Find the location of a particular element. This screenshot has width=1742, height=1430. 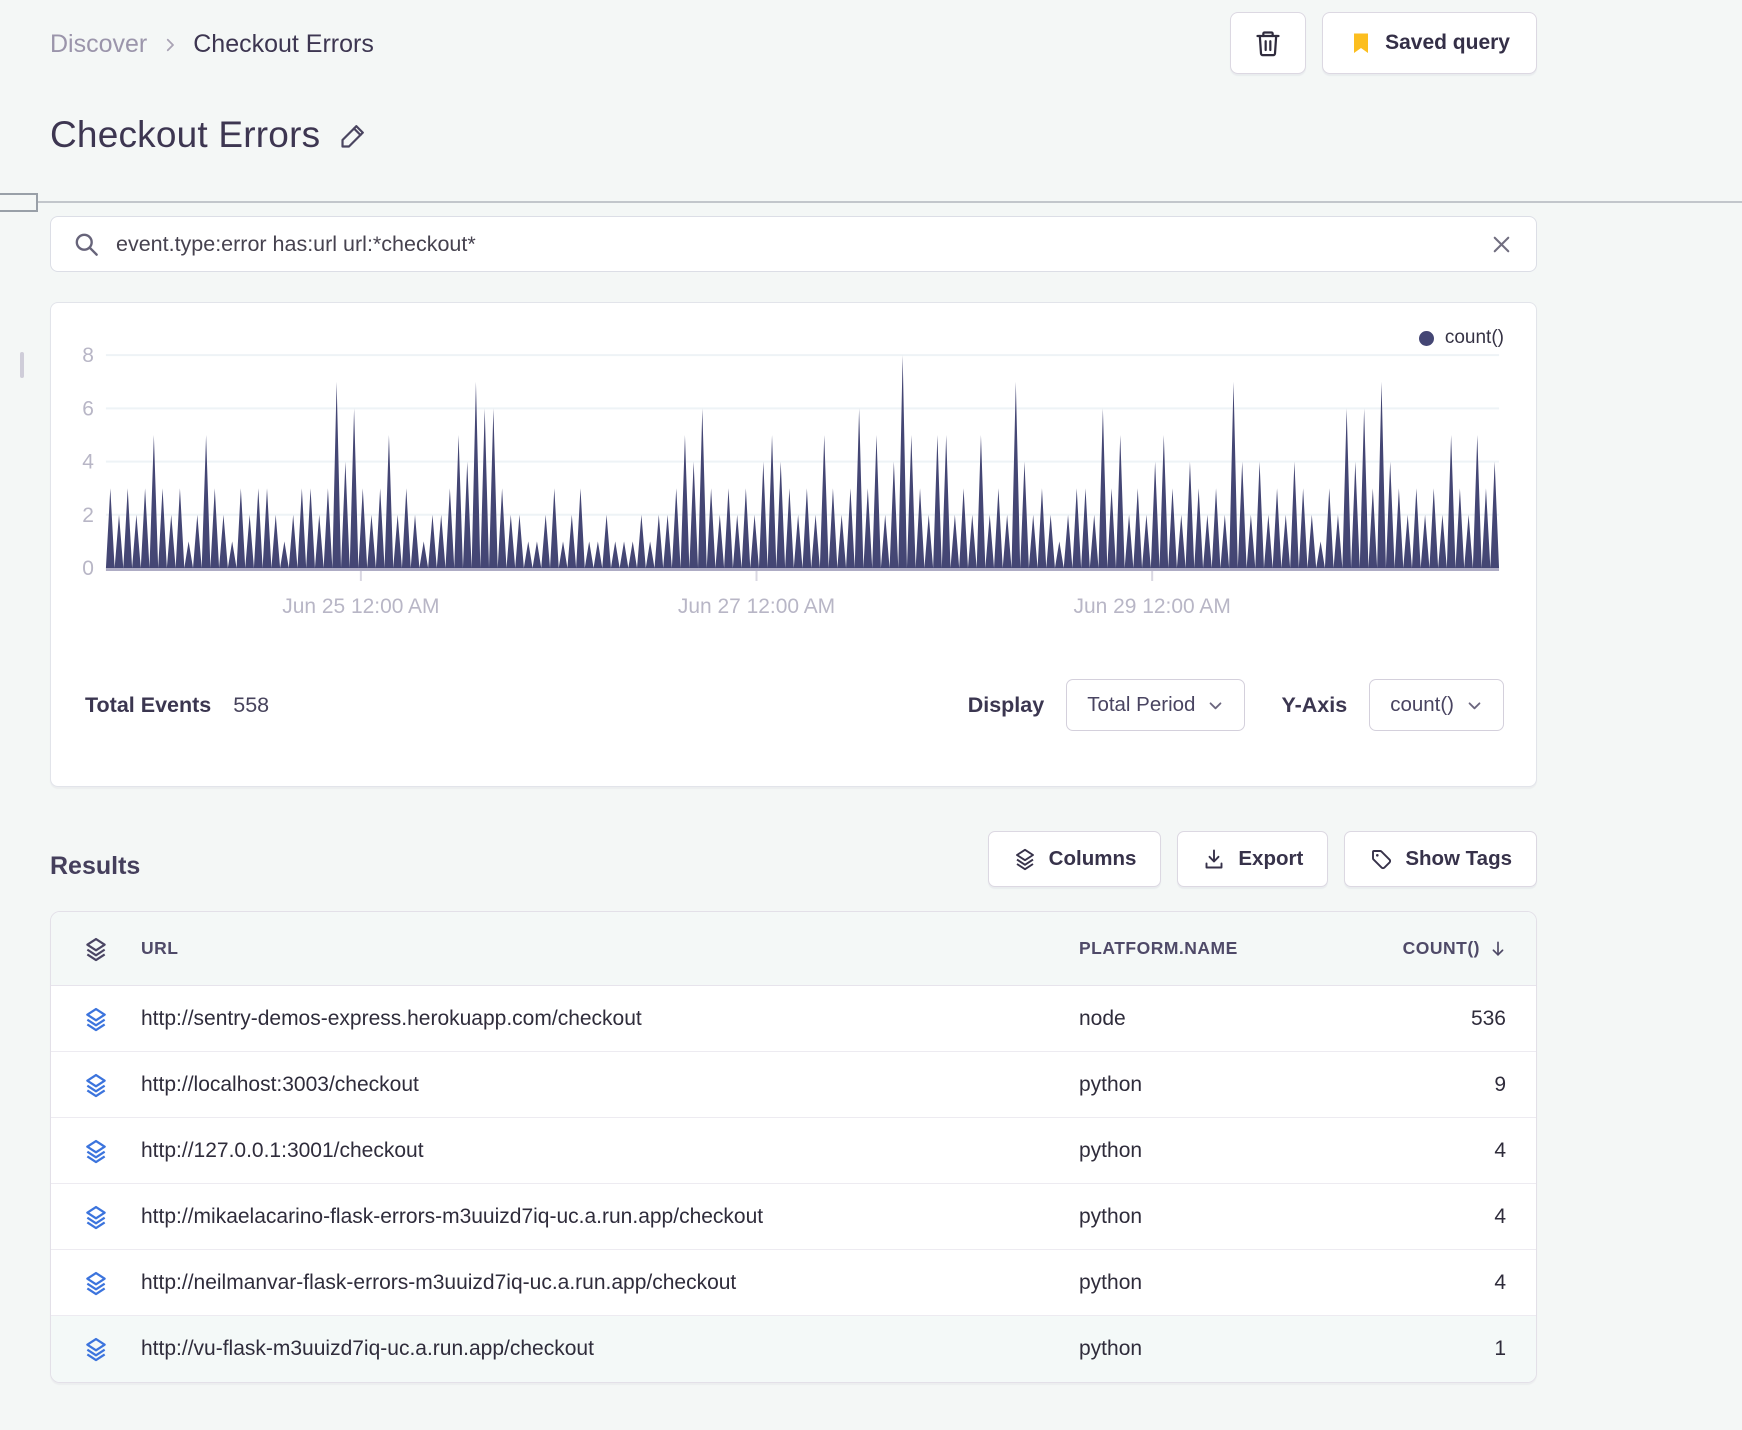

column-header-url: URL is located at coordinates (610, 948).